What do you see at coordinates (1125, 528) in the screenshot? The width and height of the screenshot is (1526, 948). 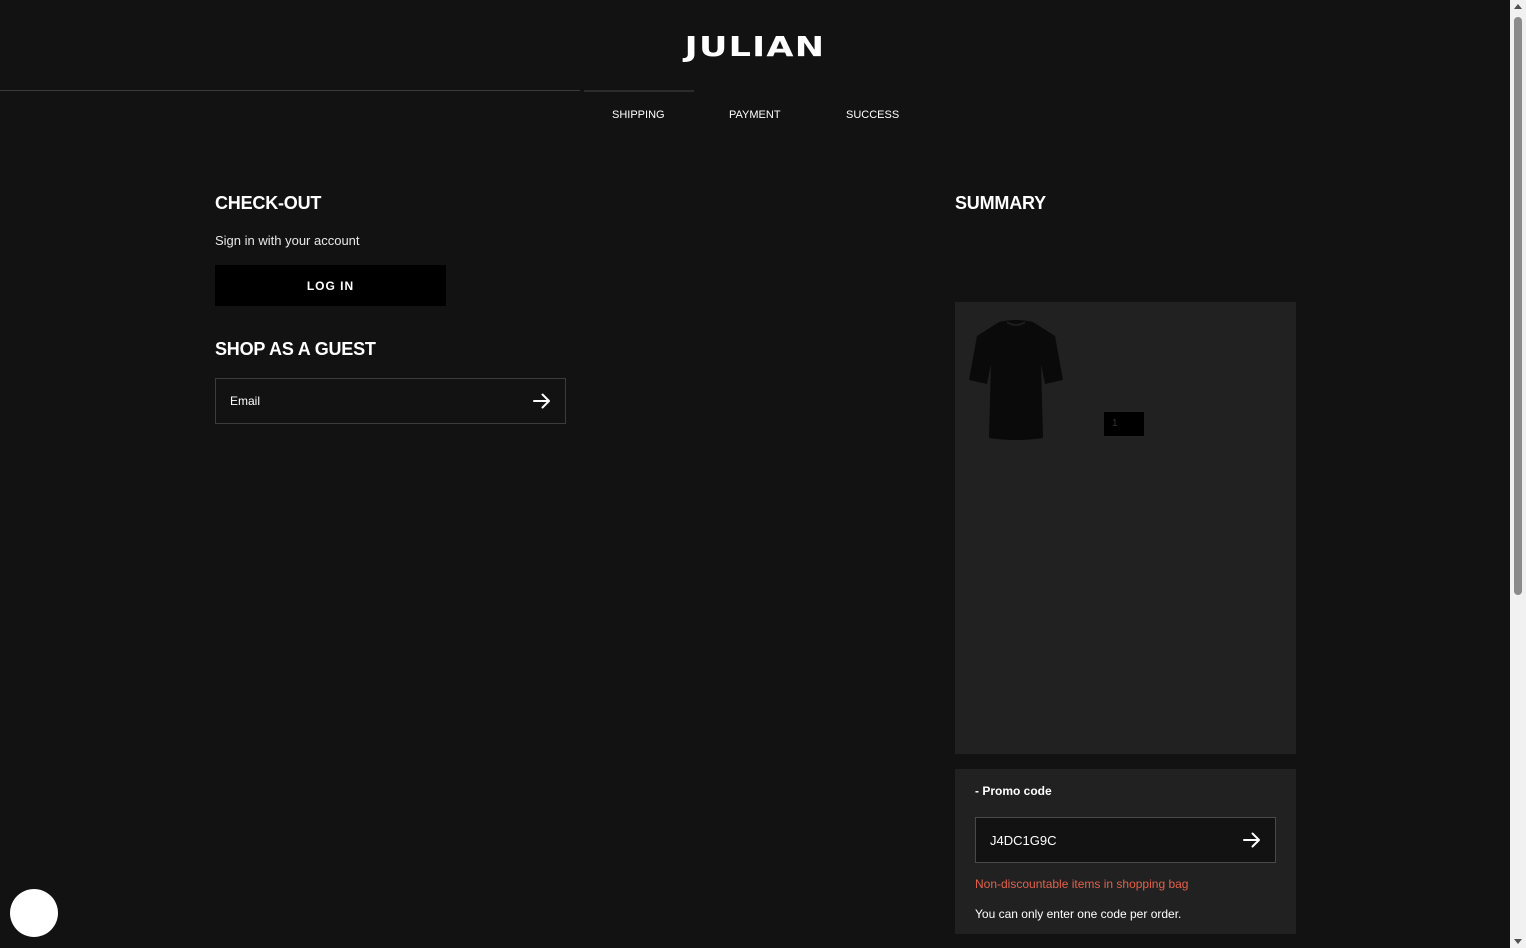 I see `summary-panel: 1` at bounding box center [1125, 528].